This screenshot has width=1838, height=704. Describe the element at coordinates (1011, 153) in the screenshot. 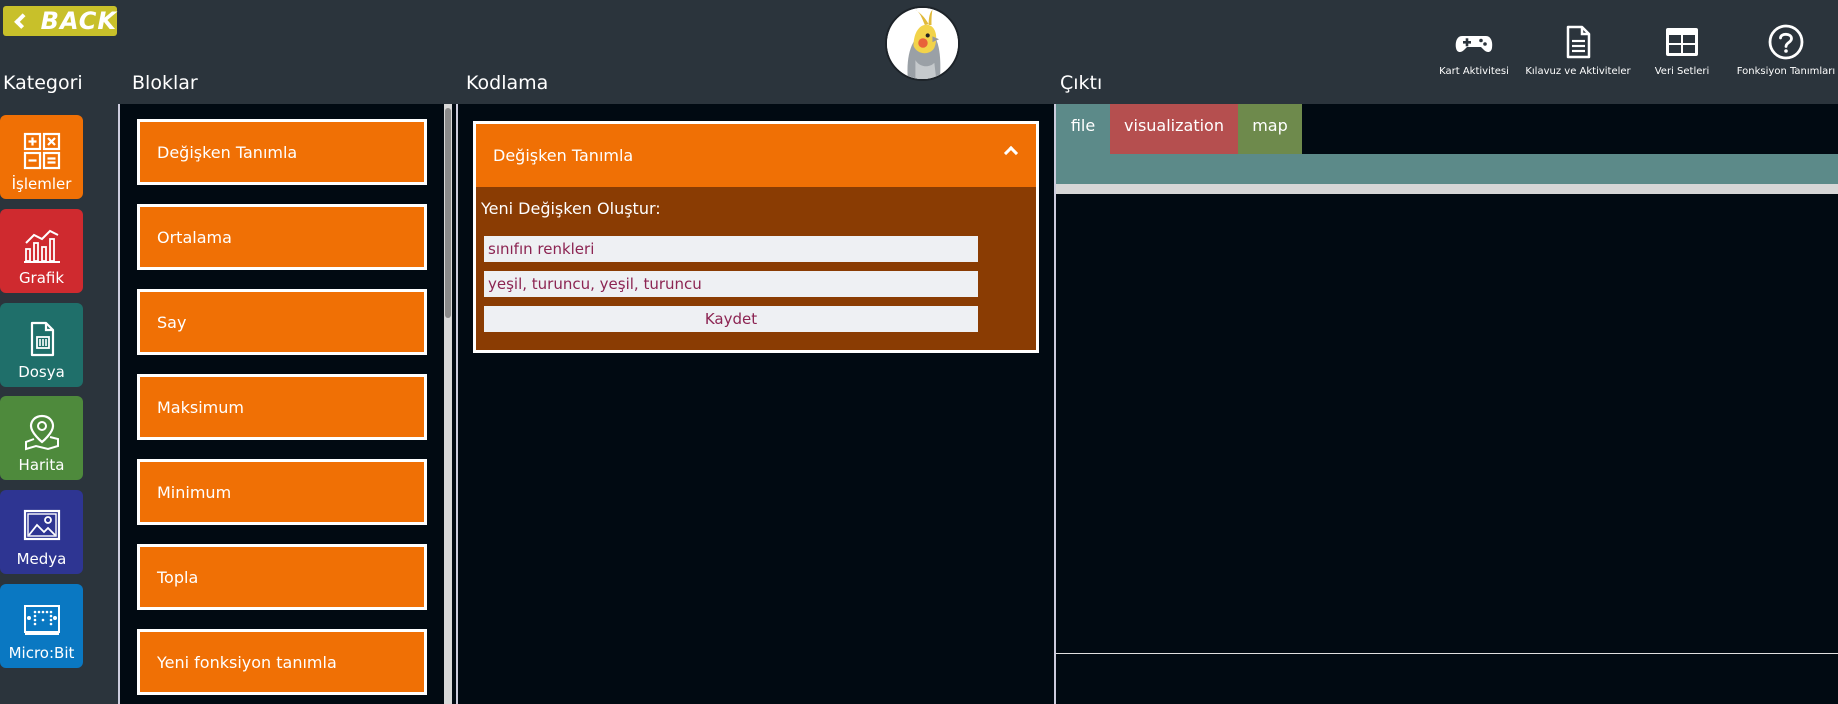

I see `chevron-up-icon` at that location.